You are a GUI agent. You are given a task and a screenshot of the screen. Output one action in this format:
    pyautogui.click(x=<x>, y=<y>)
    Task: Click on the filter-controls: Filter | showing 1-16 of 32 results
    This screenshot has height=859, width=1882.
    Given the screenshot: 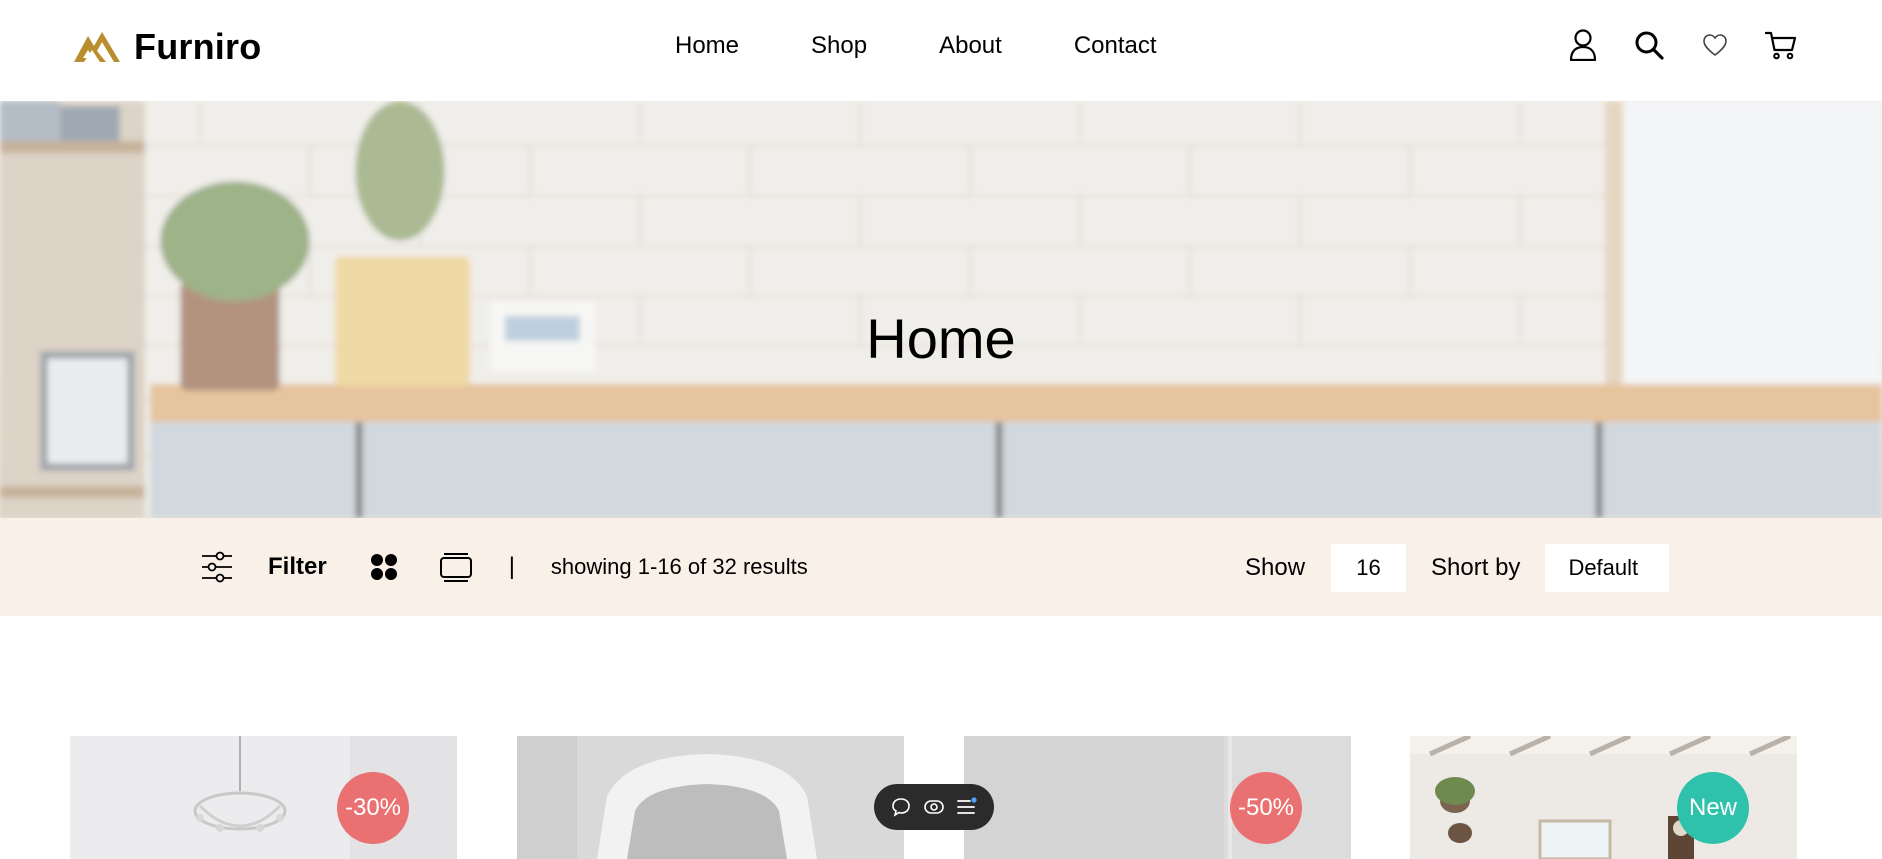 What is the action you would take?
    pyautogui.click(x=504, y=567)
    